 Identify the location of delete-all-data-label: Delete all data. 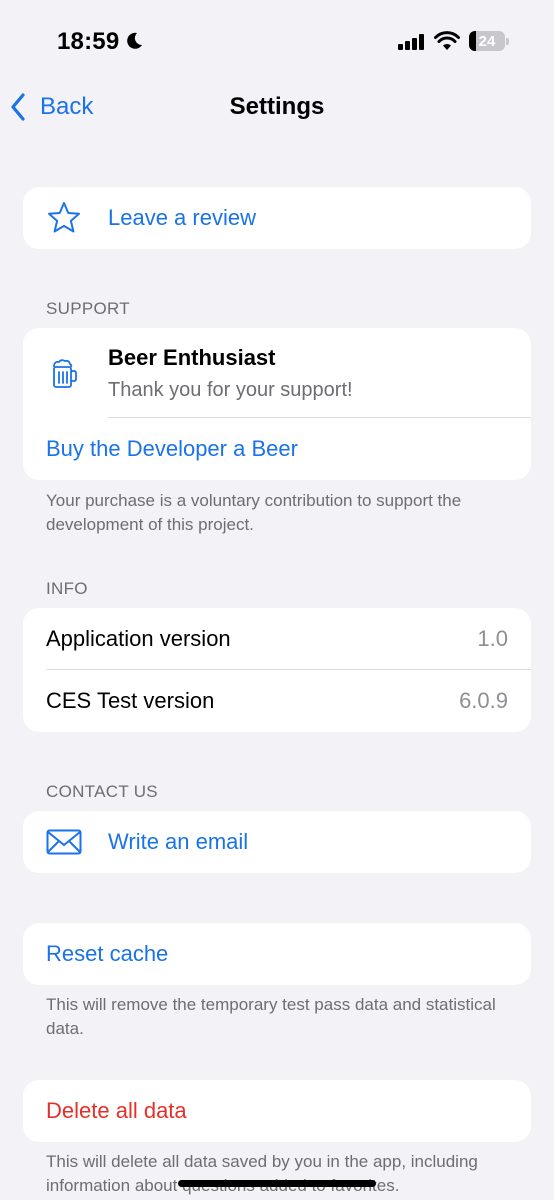
(116, 1110).